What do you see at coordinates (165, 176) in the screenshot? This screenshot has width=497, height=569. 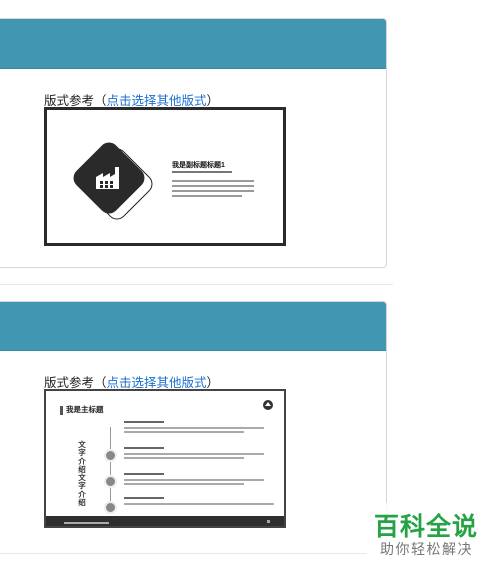 I see `layout-thumbnail-1: 我是副标题标题1` at bounding box center [165, 176].